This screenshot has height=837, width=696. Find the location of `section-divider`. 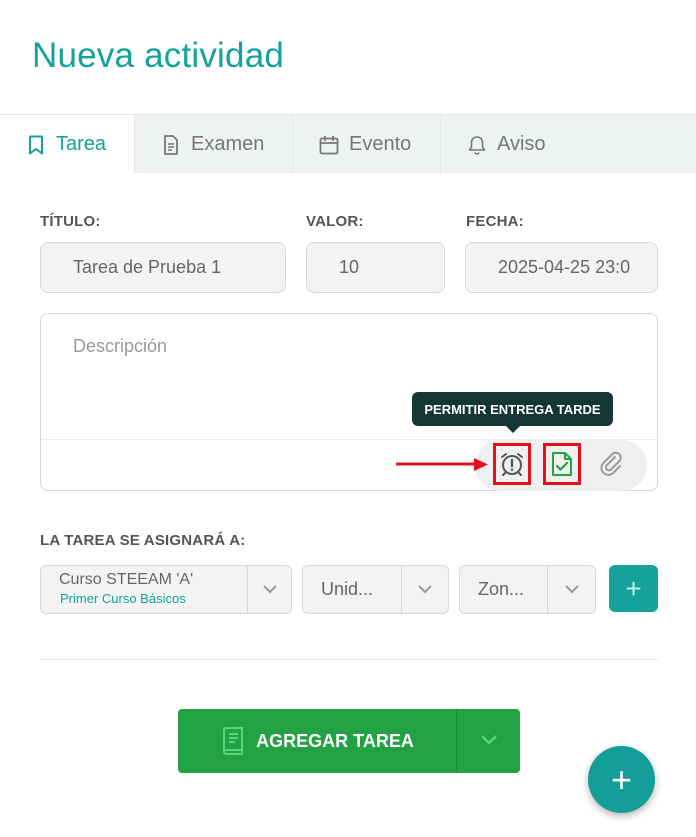

section-divider is located at coordinates (349, 659).